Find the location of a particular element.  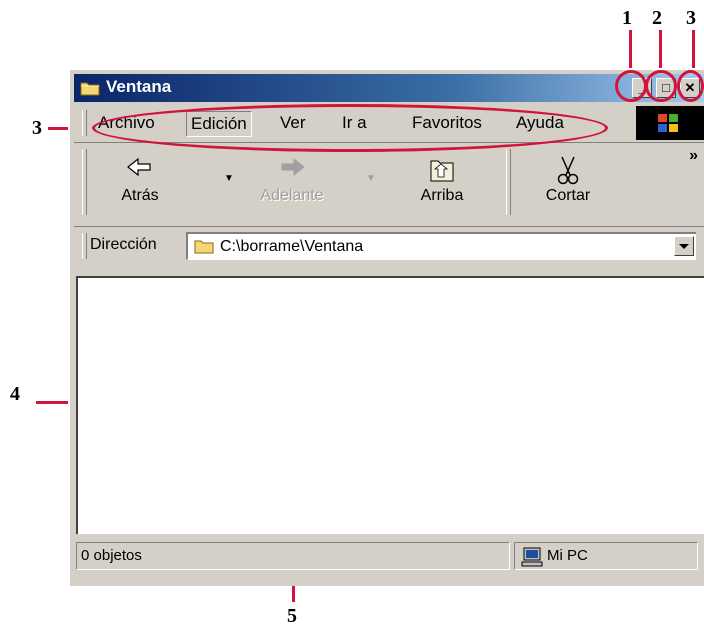

address-dropdown-button is located at coordinates (684, 246).